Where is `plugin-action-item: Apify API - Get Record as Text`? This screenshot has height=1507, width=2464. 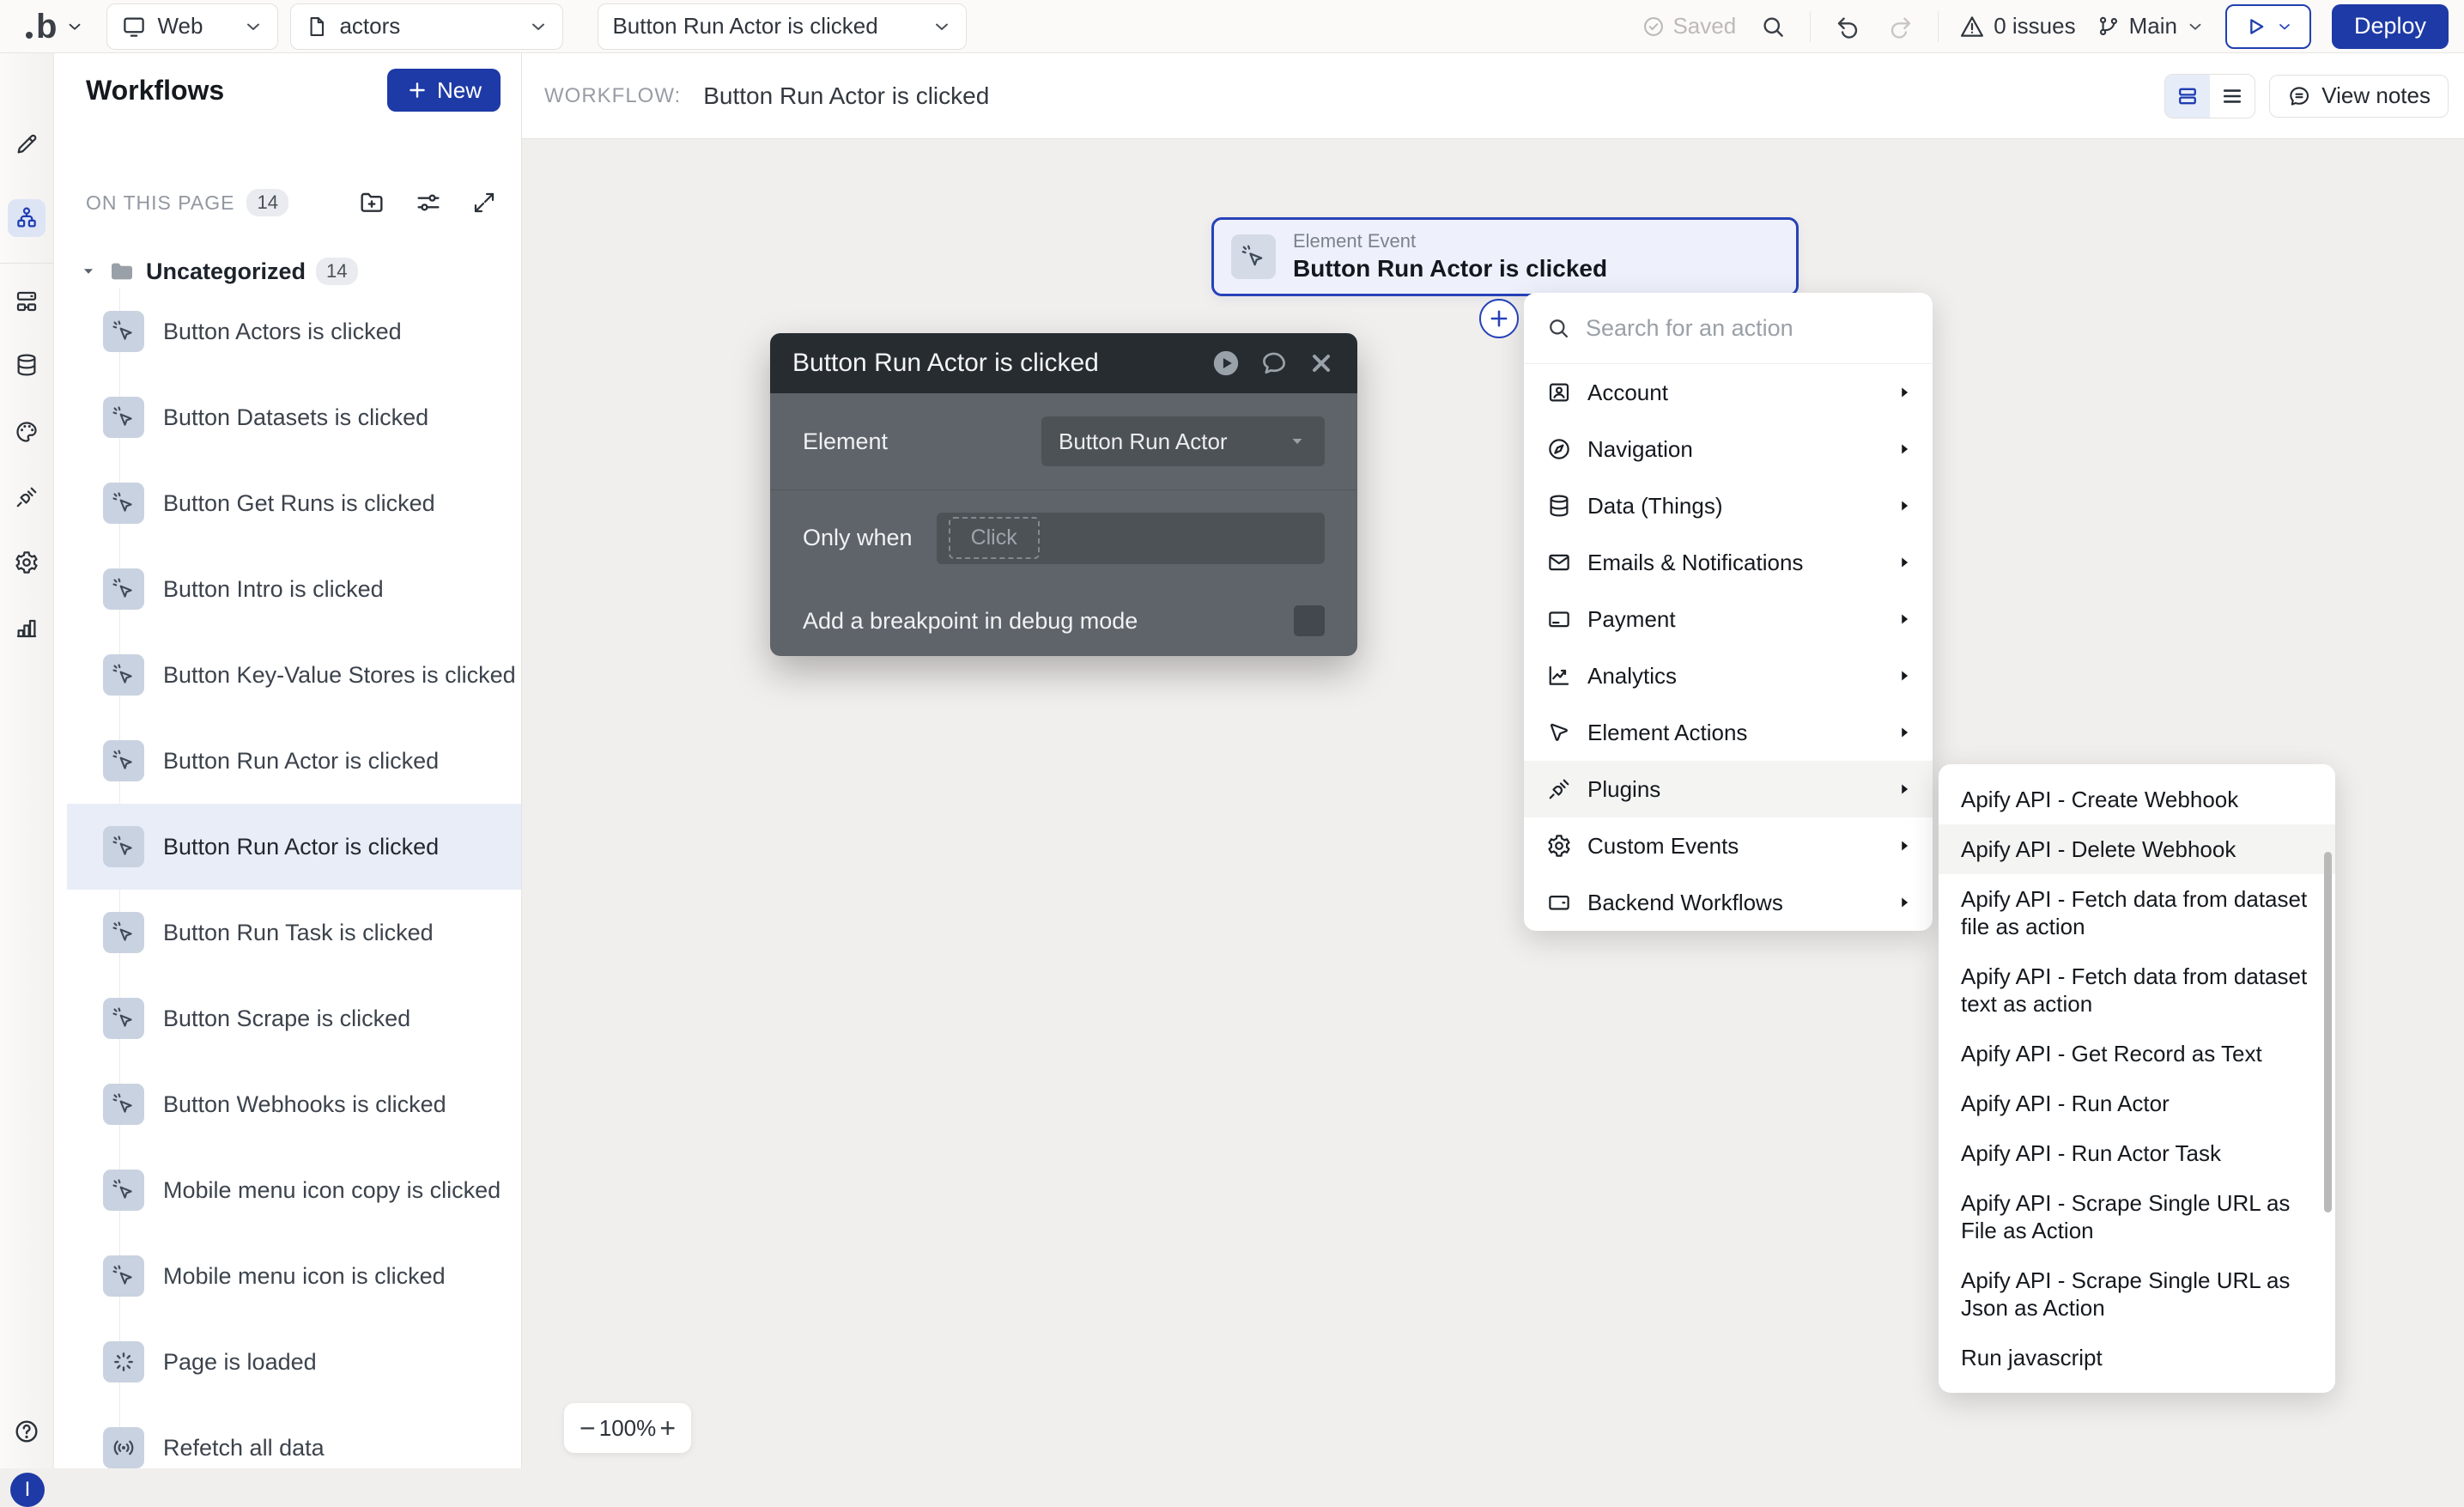 plugin-action-item: Apify API - Get Record as Text is located at coordinates (2137, 1054).